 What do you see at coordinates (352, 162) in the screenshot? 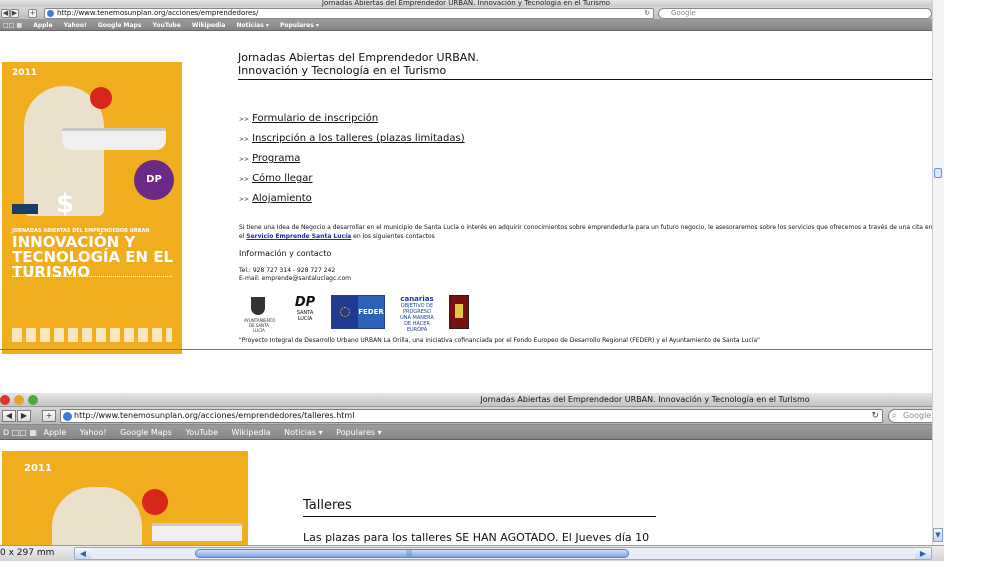
I see `link-item: >> Programa` at bounding box center [352, 162].